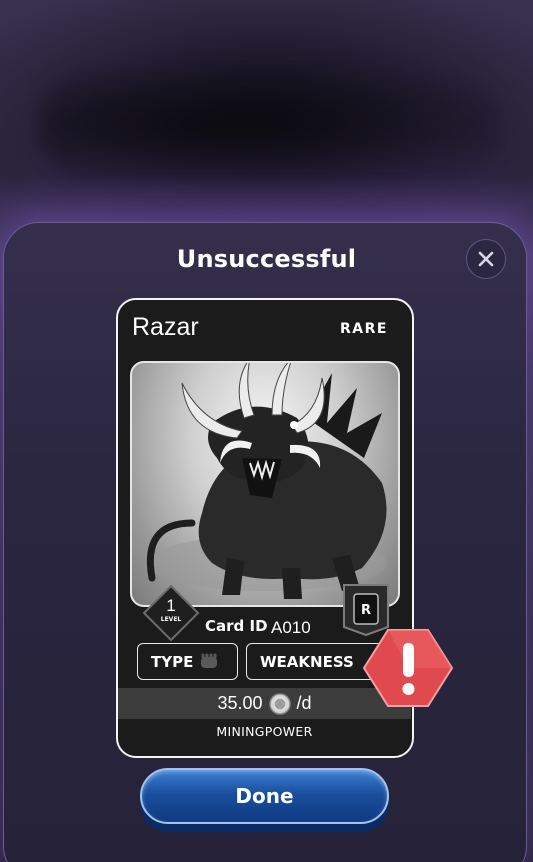 Image resolution: width=533 pixels, height=862 pixels. I want to click on boar-creature-illustration, so click(266, 481).